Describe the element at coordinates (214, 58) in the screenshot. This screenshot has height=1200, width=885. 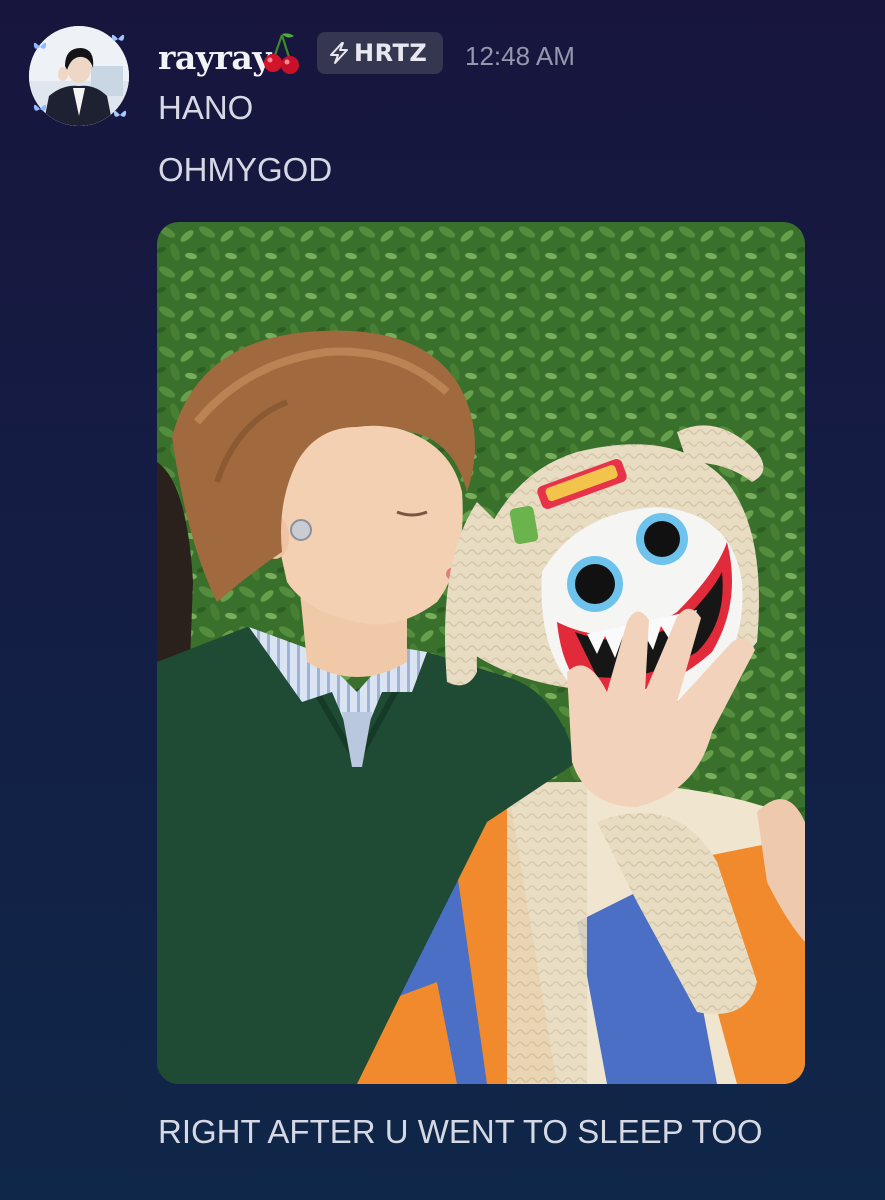
I see `author-name: rayray` at that location.